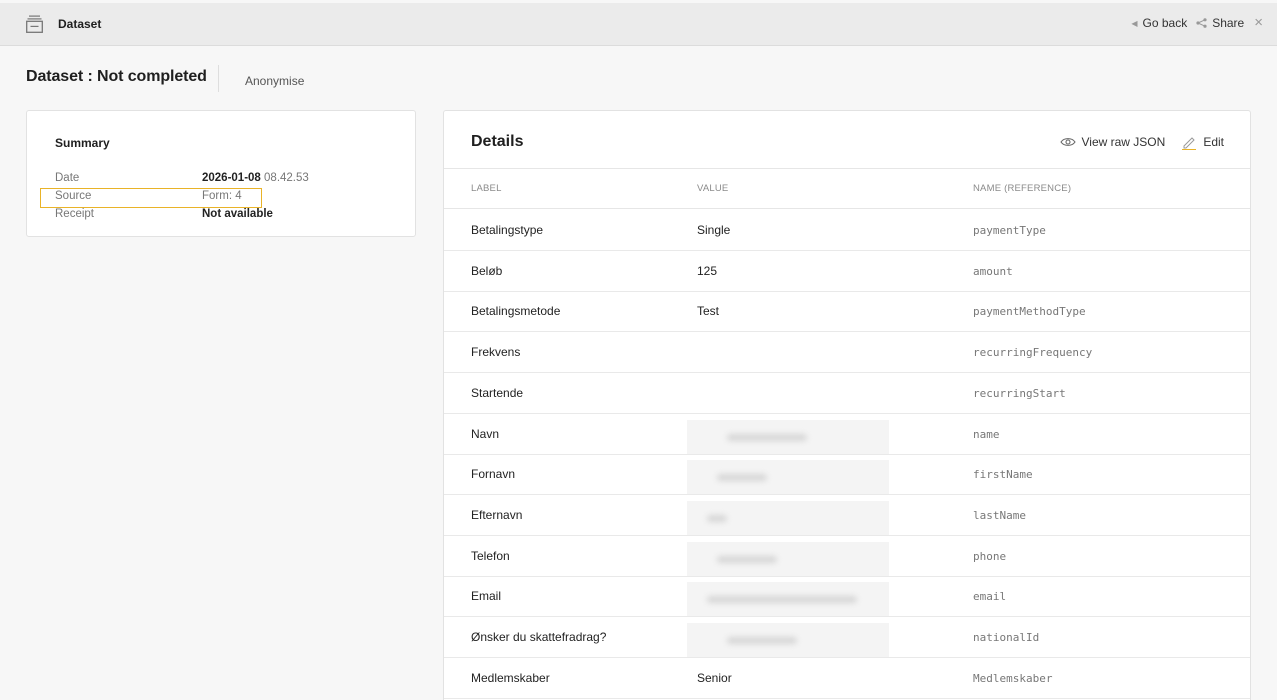 Image resolution: width=1277 pixels, height=700 pixels. I want to click on table-row: Email email, so click(847, 597).